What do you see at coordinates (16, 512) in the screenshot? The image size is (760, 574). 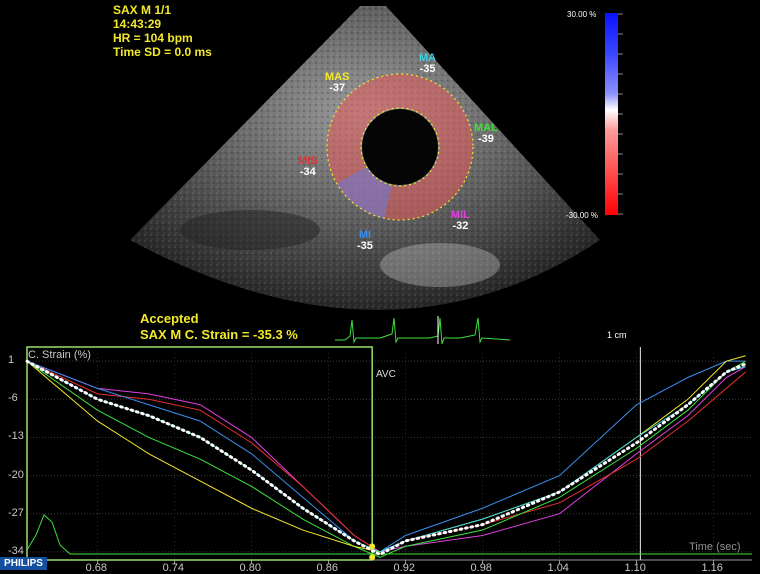 I see `y-tick-label: -27` at bounding box center [16, 512].